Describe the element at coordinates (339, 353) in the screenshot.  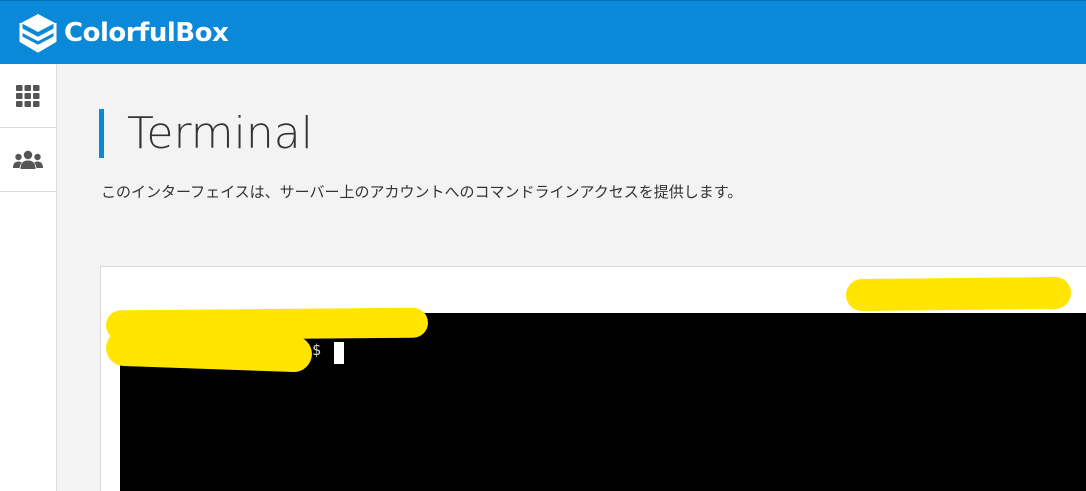
I see `terminal-cursor` at that location.